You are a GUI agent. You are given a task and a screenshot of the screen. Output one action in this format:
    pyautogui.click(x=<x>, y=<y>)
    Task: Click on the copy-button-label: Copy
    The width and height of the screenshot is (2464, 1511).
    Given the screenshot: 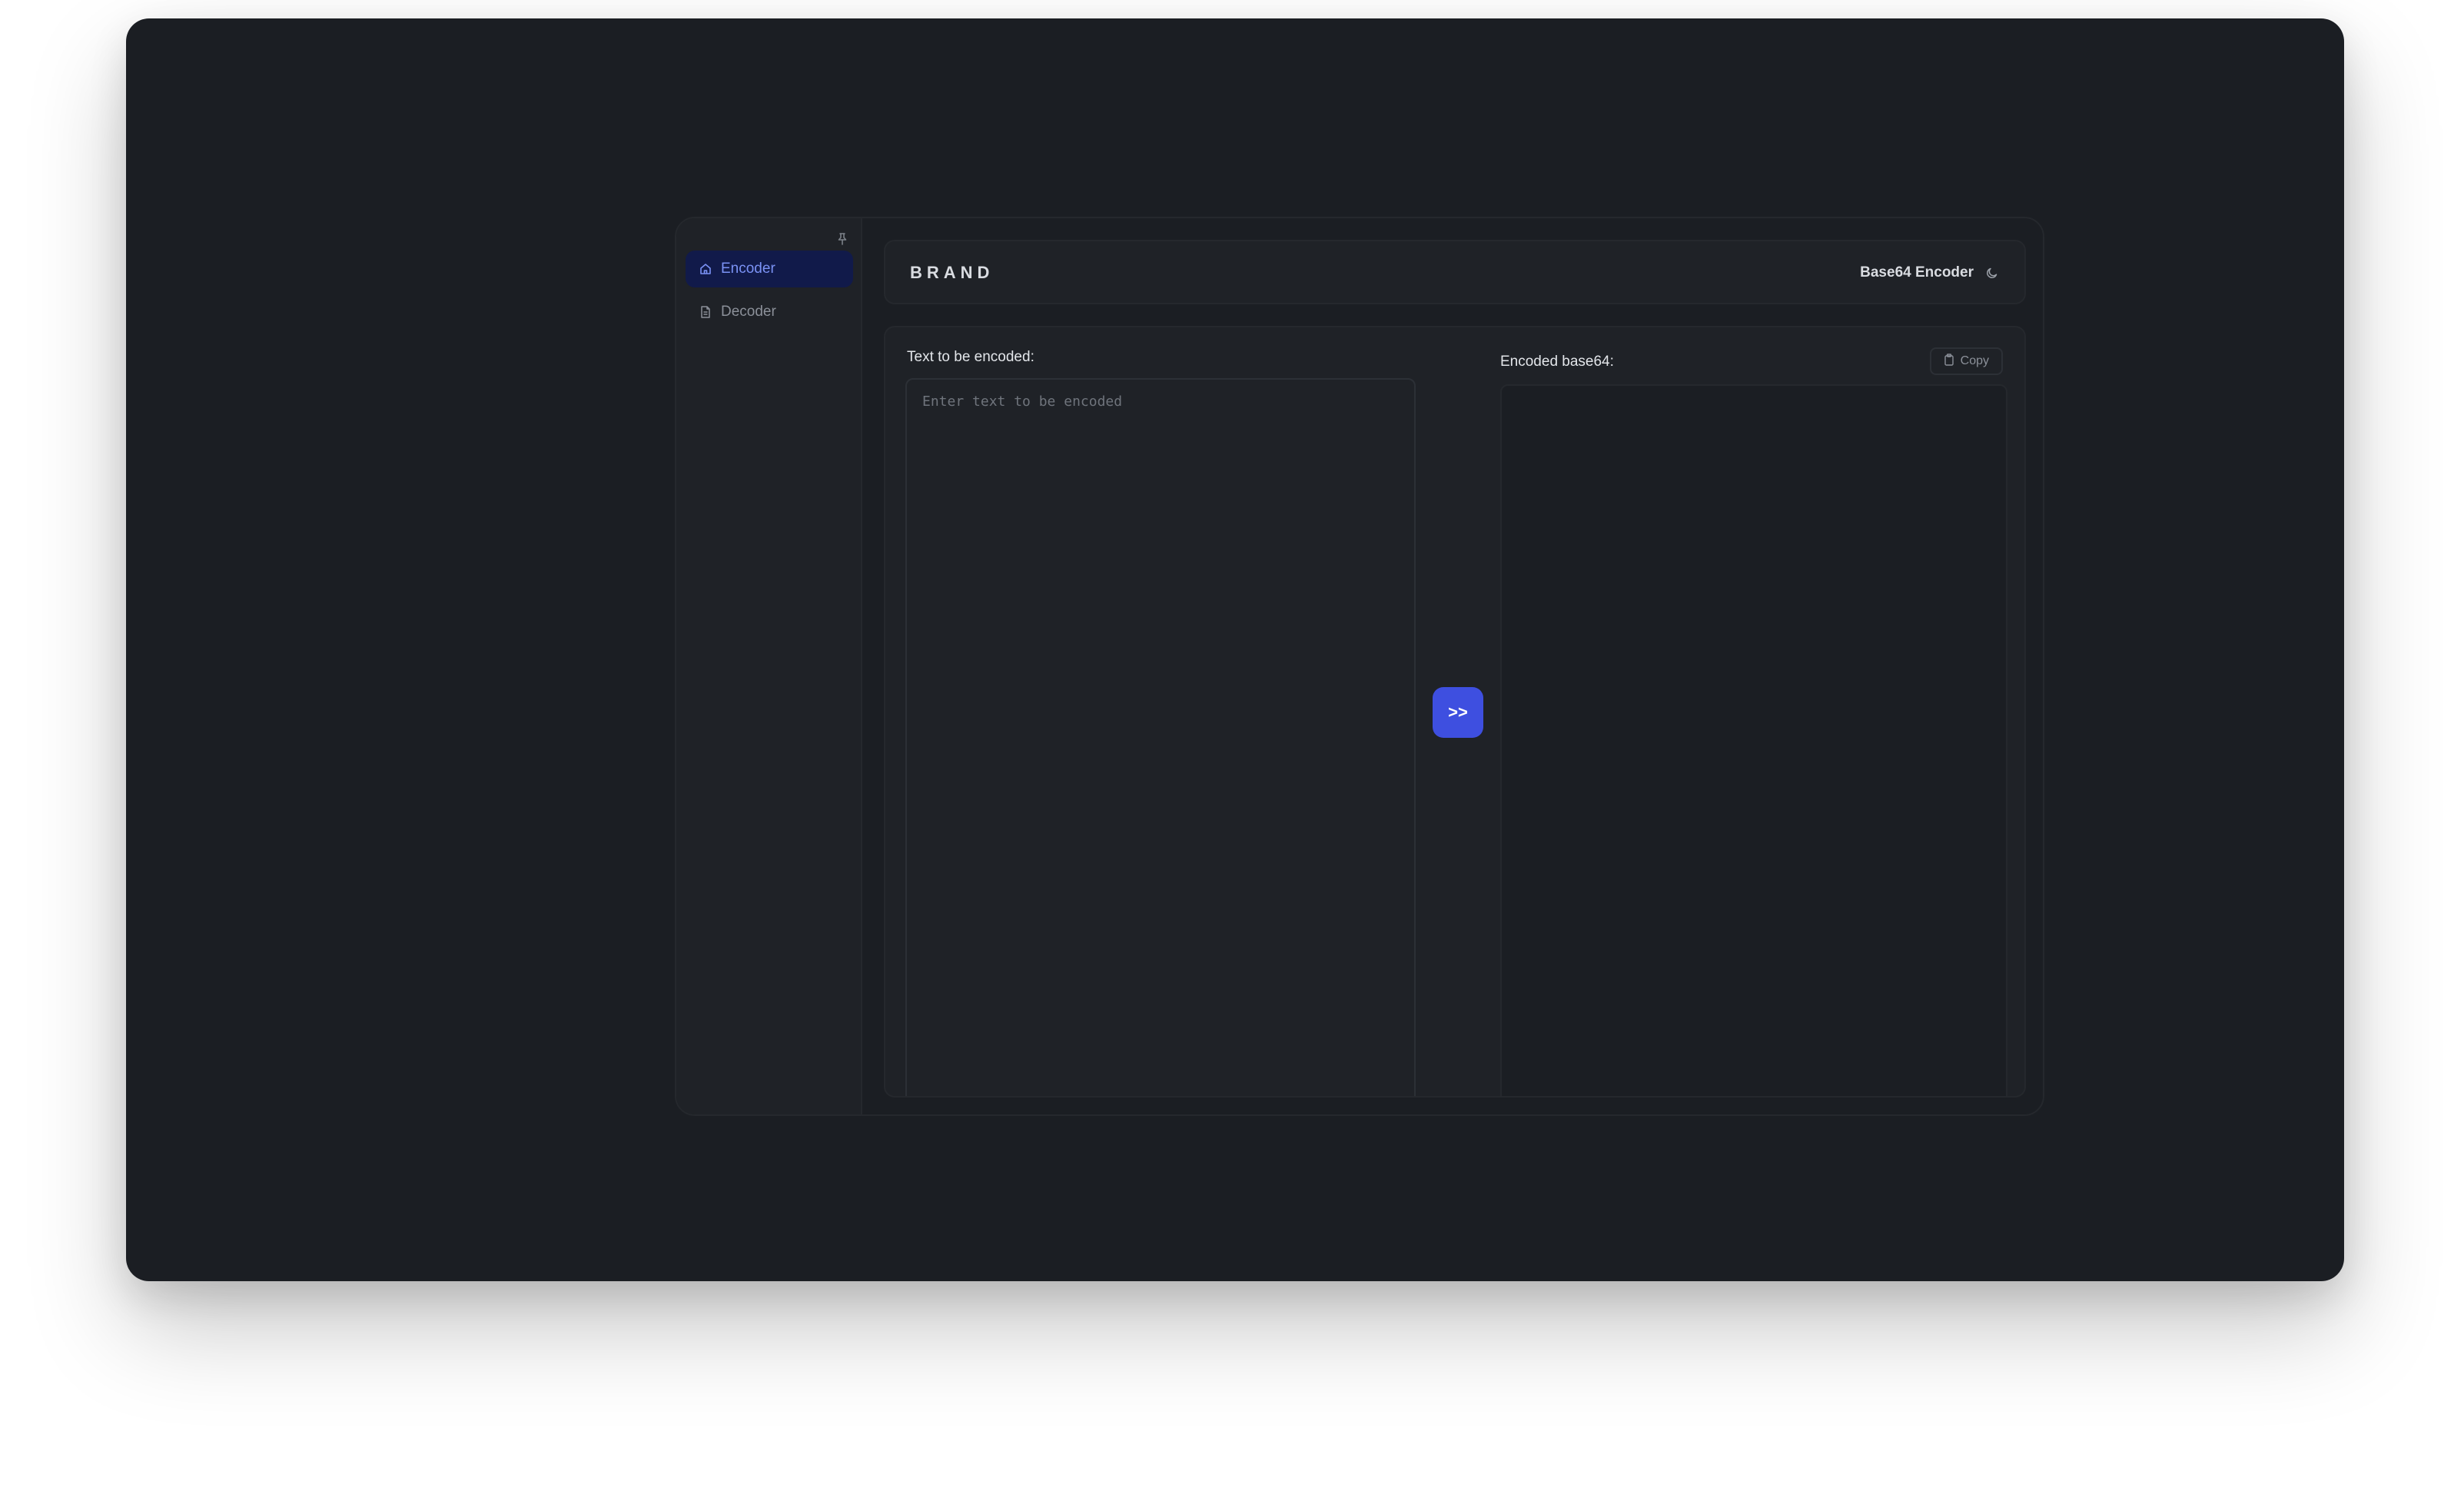 What is the action you would take?
    pyautogui.click(x=1974, y=360)
    